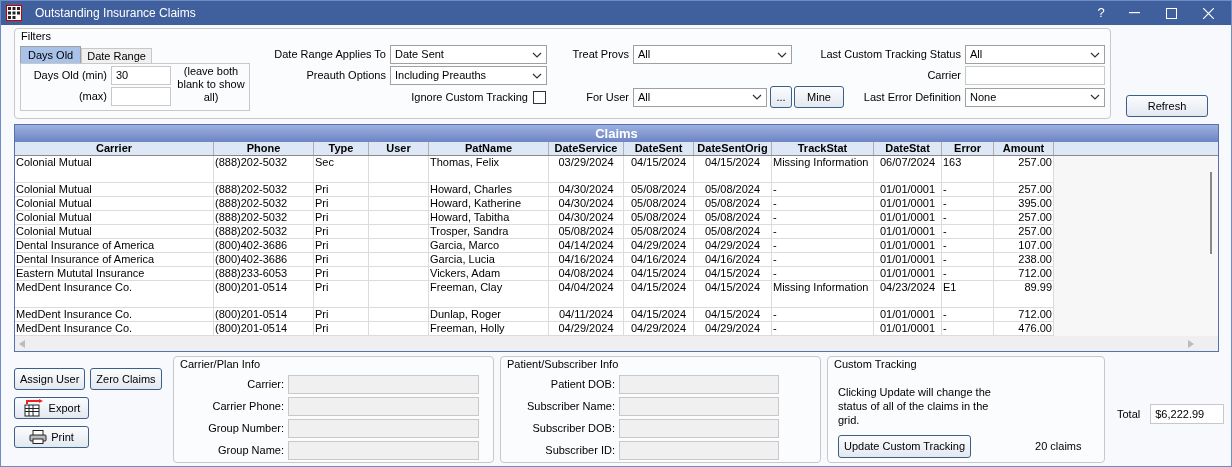  Describe the element at coordinates (465, 245) in the screenshot. I see `table-cell: Garcia, Marco` at that location.